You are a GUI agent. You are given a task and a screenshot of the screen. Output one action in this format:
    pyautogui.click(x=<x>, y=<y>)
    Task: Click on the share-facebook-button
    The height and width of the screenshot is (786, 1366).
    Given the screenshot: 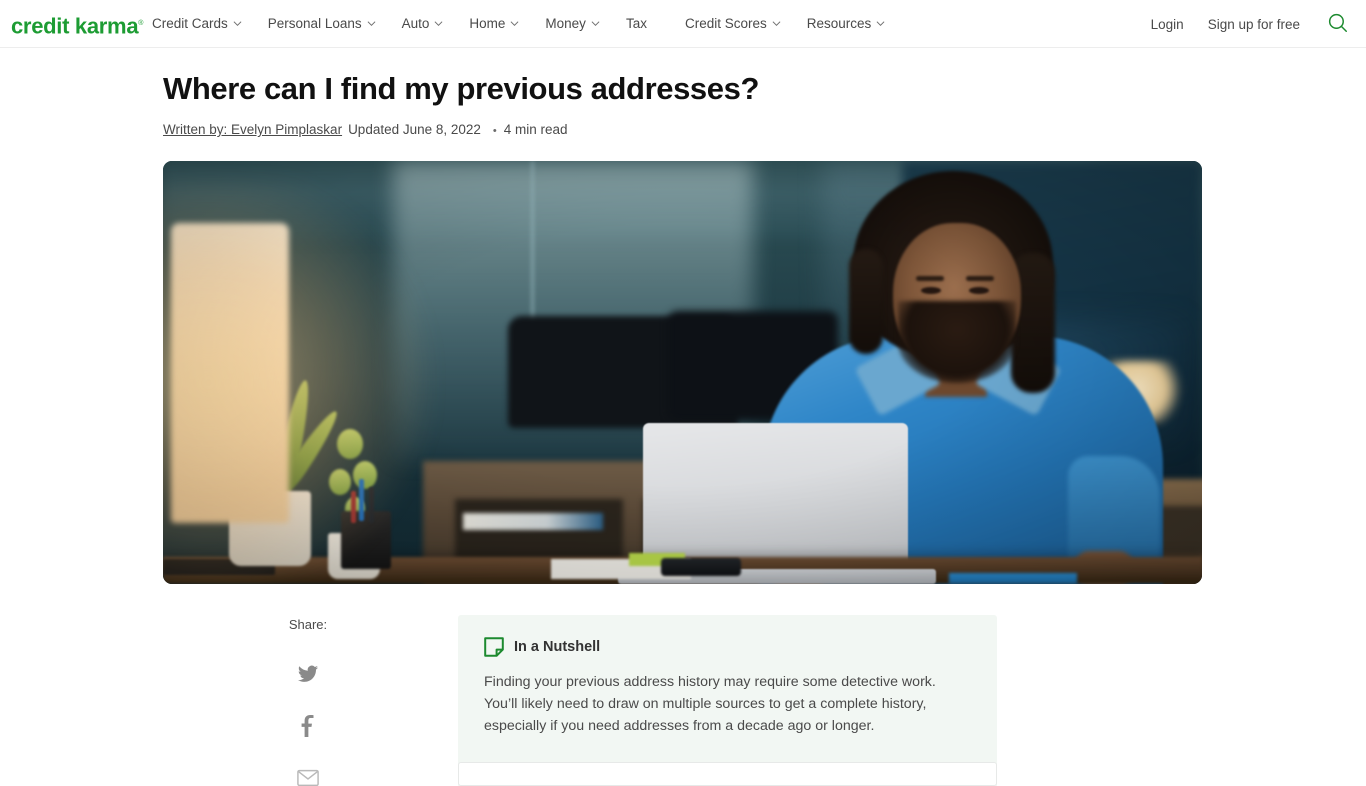 What is the action you would take?
    pyautogui.click(x=308, y=726)
    